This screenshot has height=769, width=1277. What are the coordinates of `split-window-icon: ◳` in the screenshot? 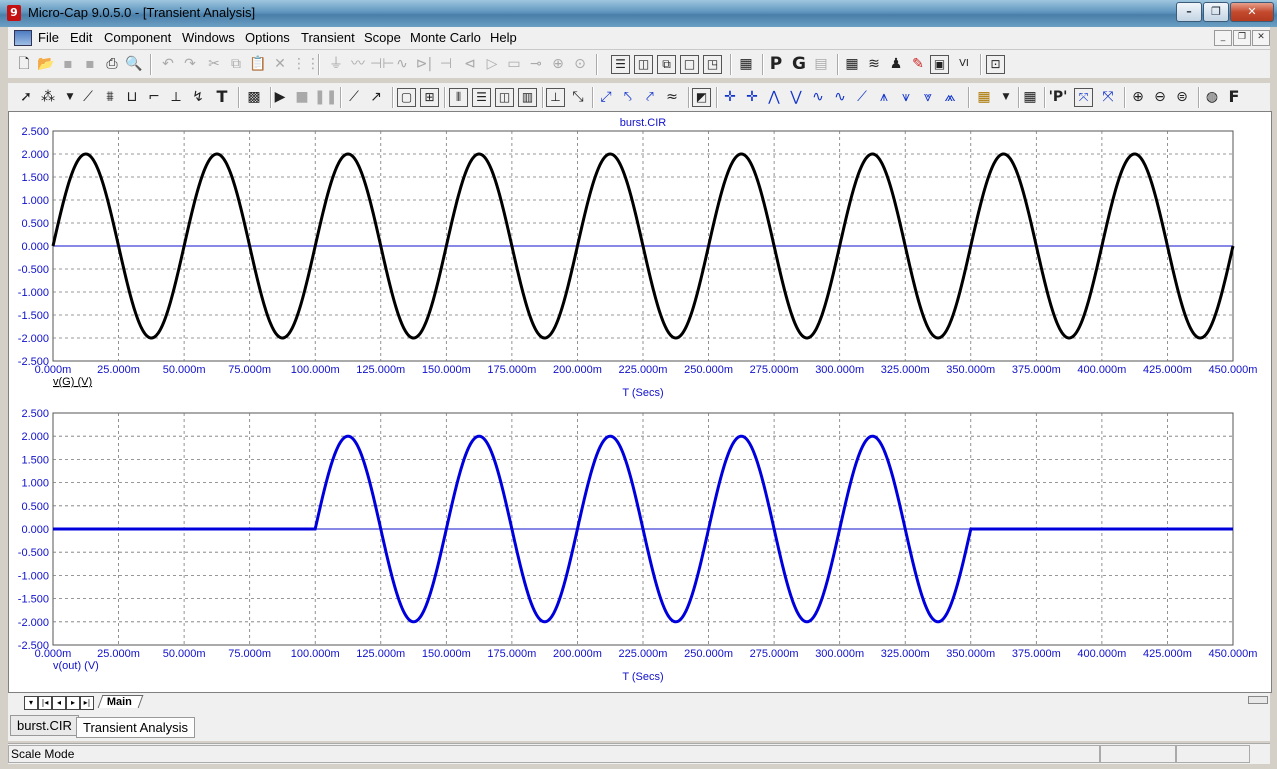 It's located at (712, 64).